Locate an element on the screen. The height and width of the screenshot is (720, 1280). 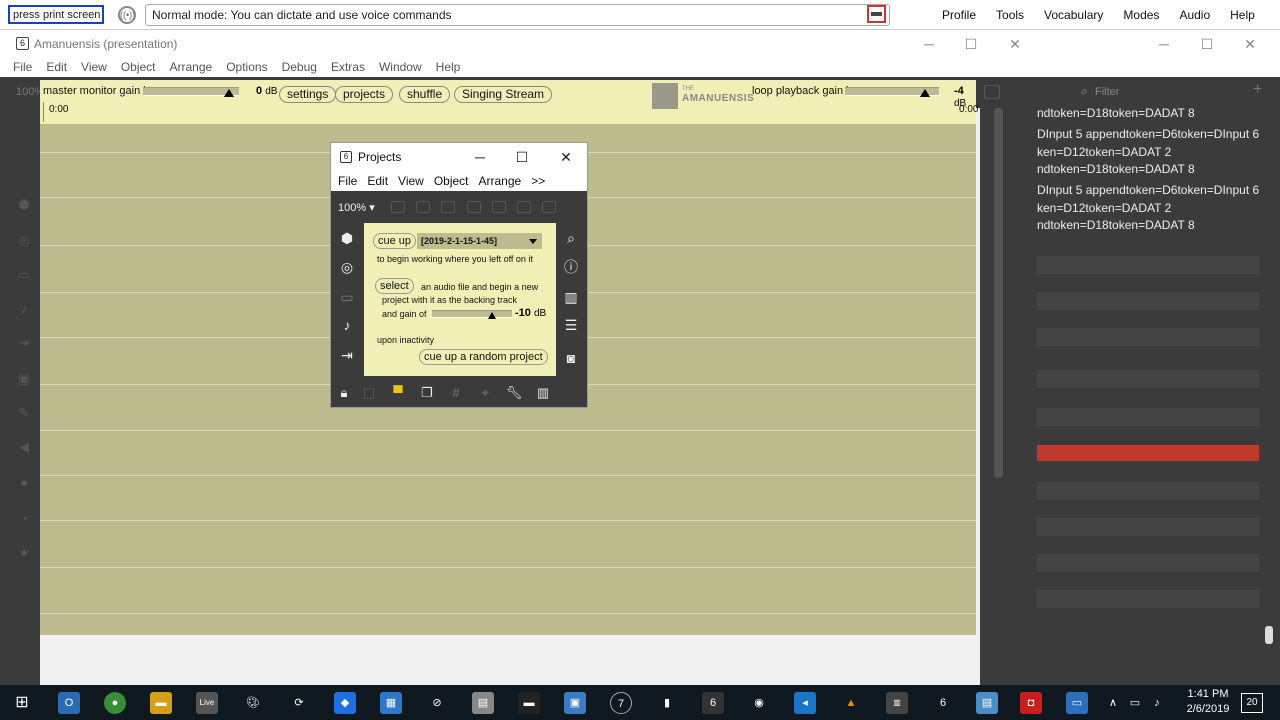
volume-meter-icon is located at coordinates (876, 14).